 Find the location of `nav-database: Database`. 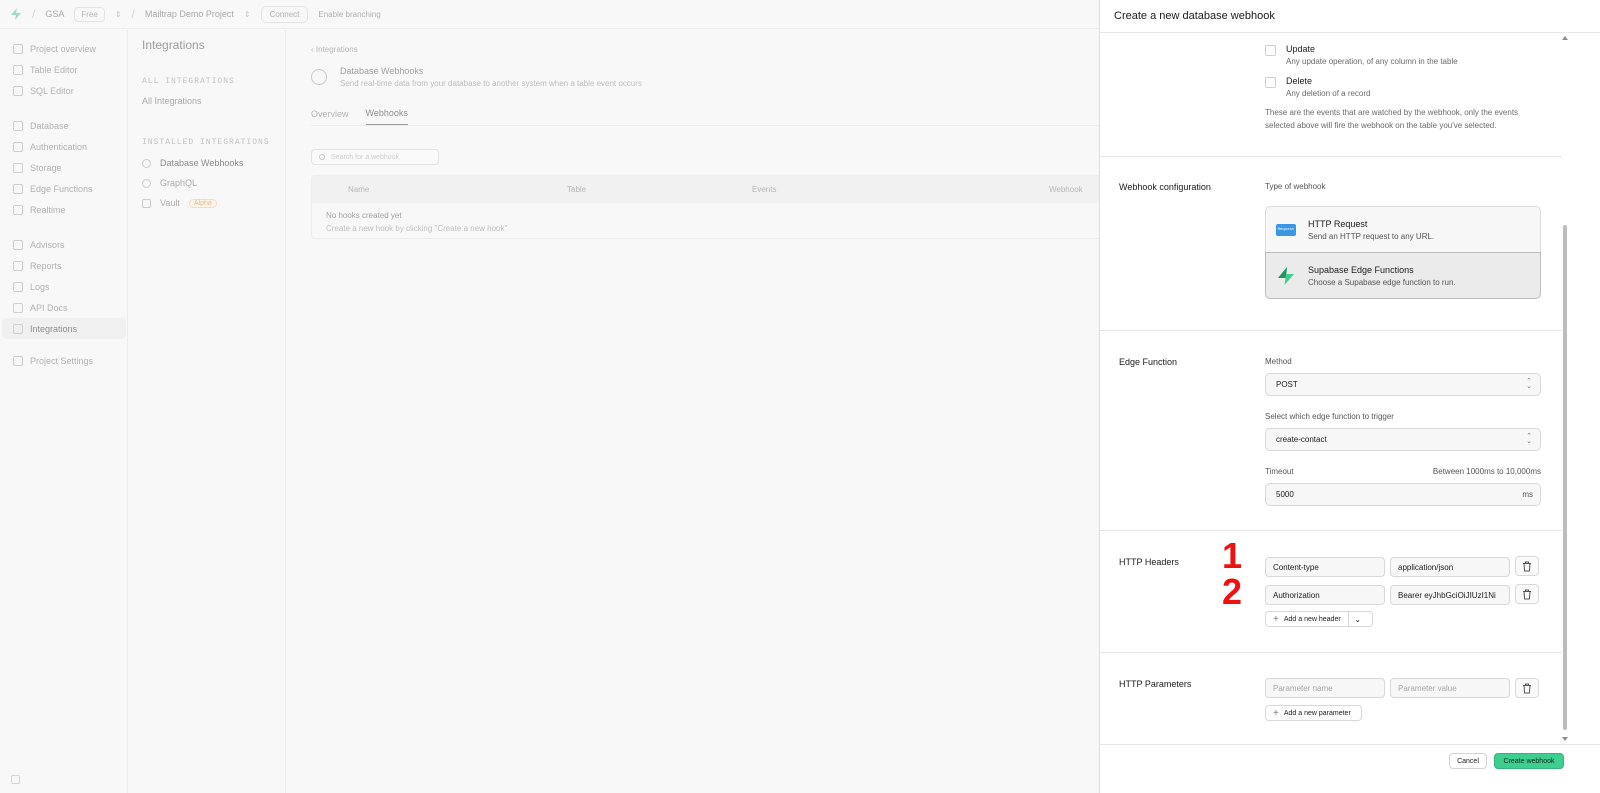

nav-database: Database is located at coordinates (64, 125).